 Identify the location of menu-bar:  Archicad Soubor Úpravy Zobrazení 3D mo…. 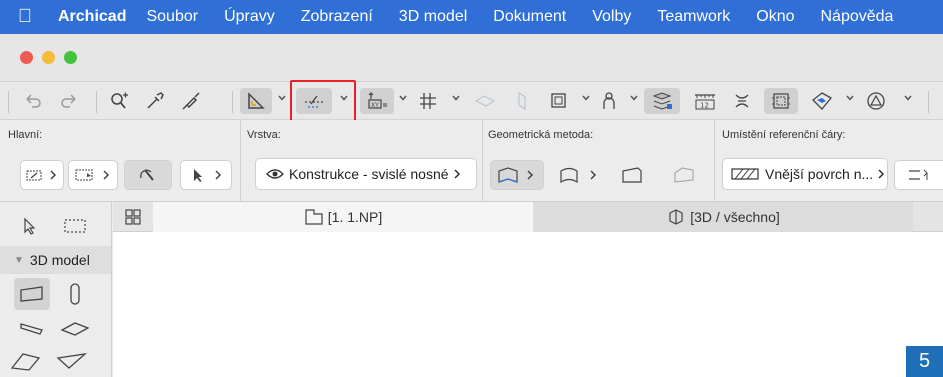
(471, 17).